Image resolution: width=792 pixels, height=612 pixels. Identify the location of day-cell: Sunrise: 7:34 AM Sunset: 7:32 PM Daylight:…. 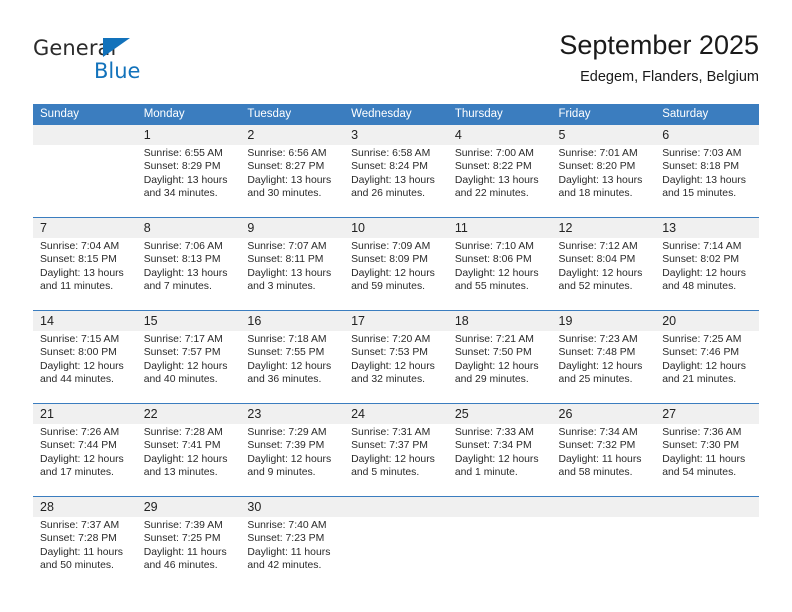
(603, 460).